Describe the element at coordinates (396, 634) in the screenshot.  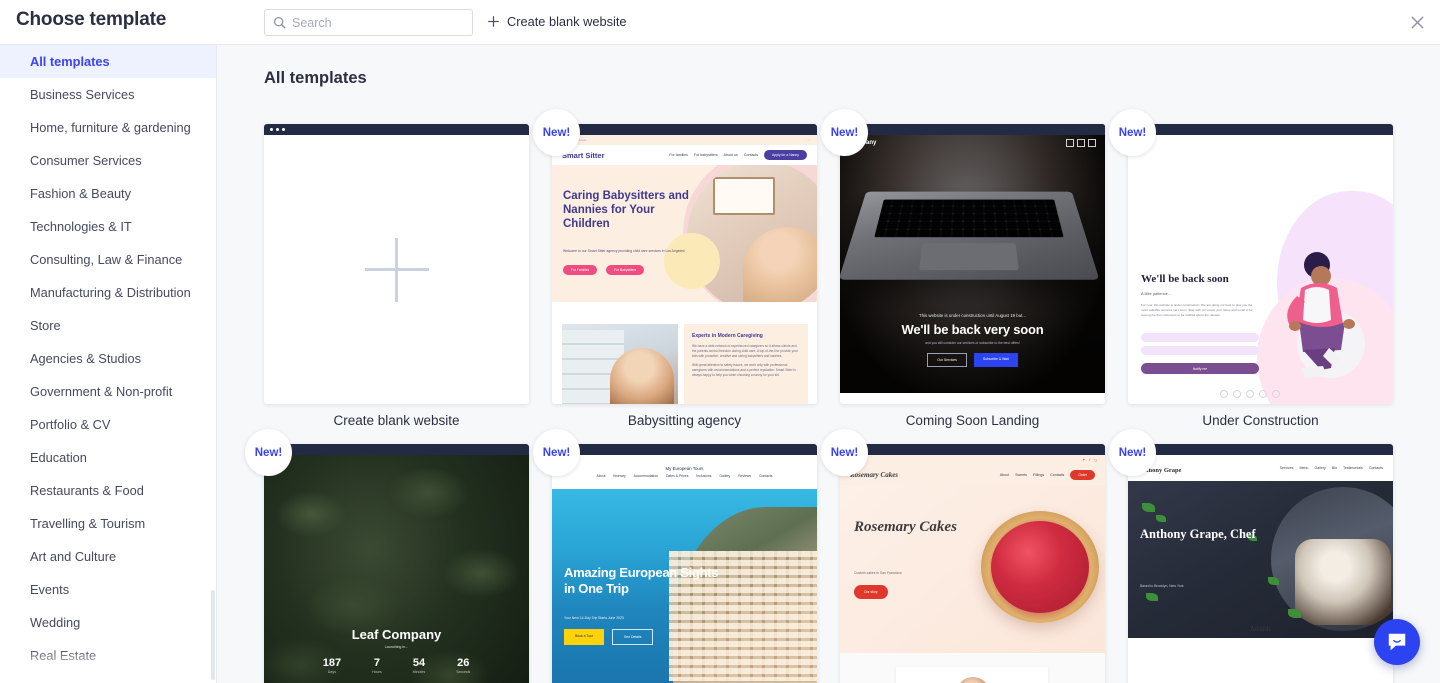
I see `hero-headline: Leaf Company` at that location.